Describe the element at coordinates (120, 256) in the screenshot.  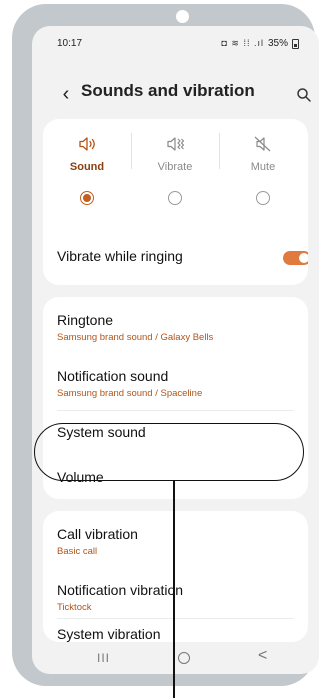
I see `vibrate-while-ringing-label: Vibrate while ringing` at that location.